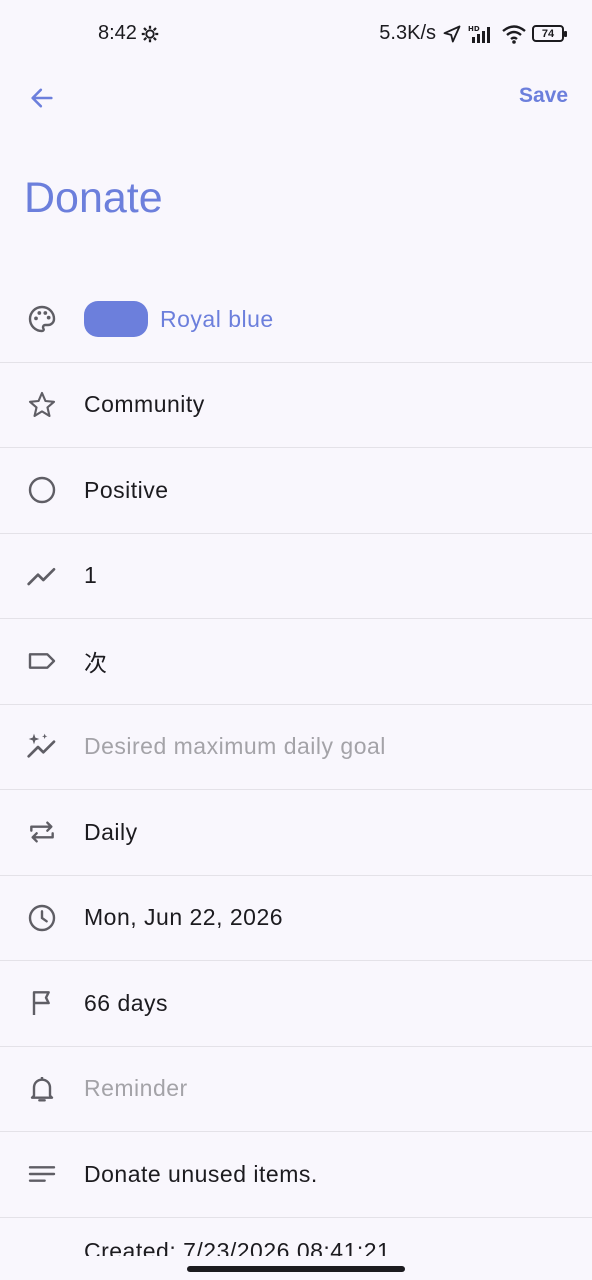  Describe the element at coordinates (116, 319) in the screenshot. I see `color-swatch` at that location.